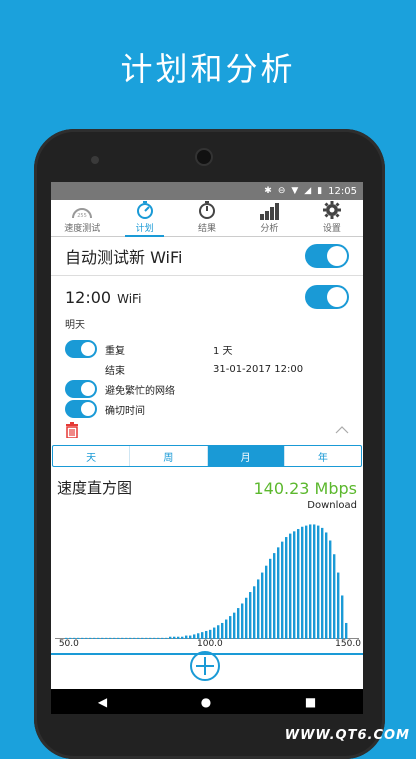 This screenshot has height=759, width=416. Describe the element at coordinates (270, 211) in the screenshot. I see `bar-chart-icon` at that location.